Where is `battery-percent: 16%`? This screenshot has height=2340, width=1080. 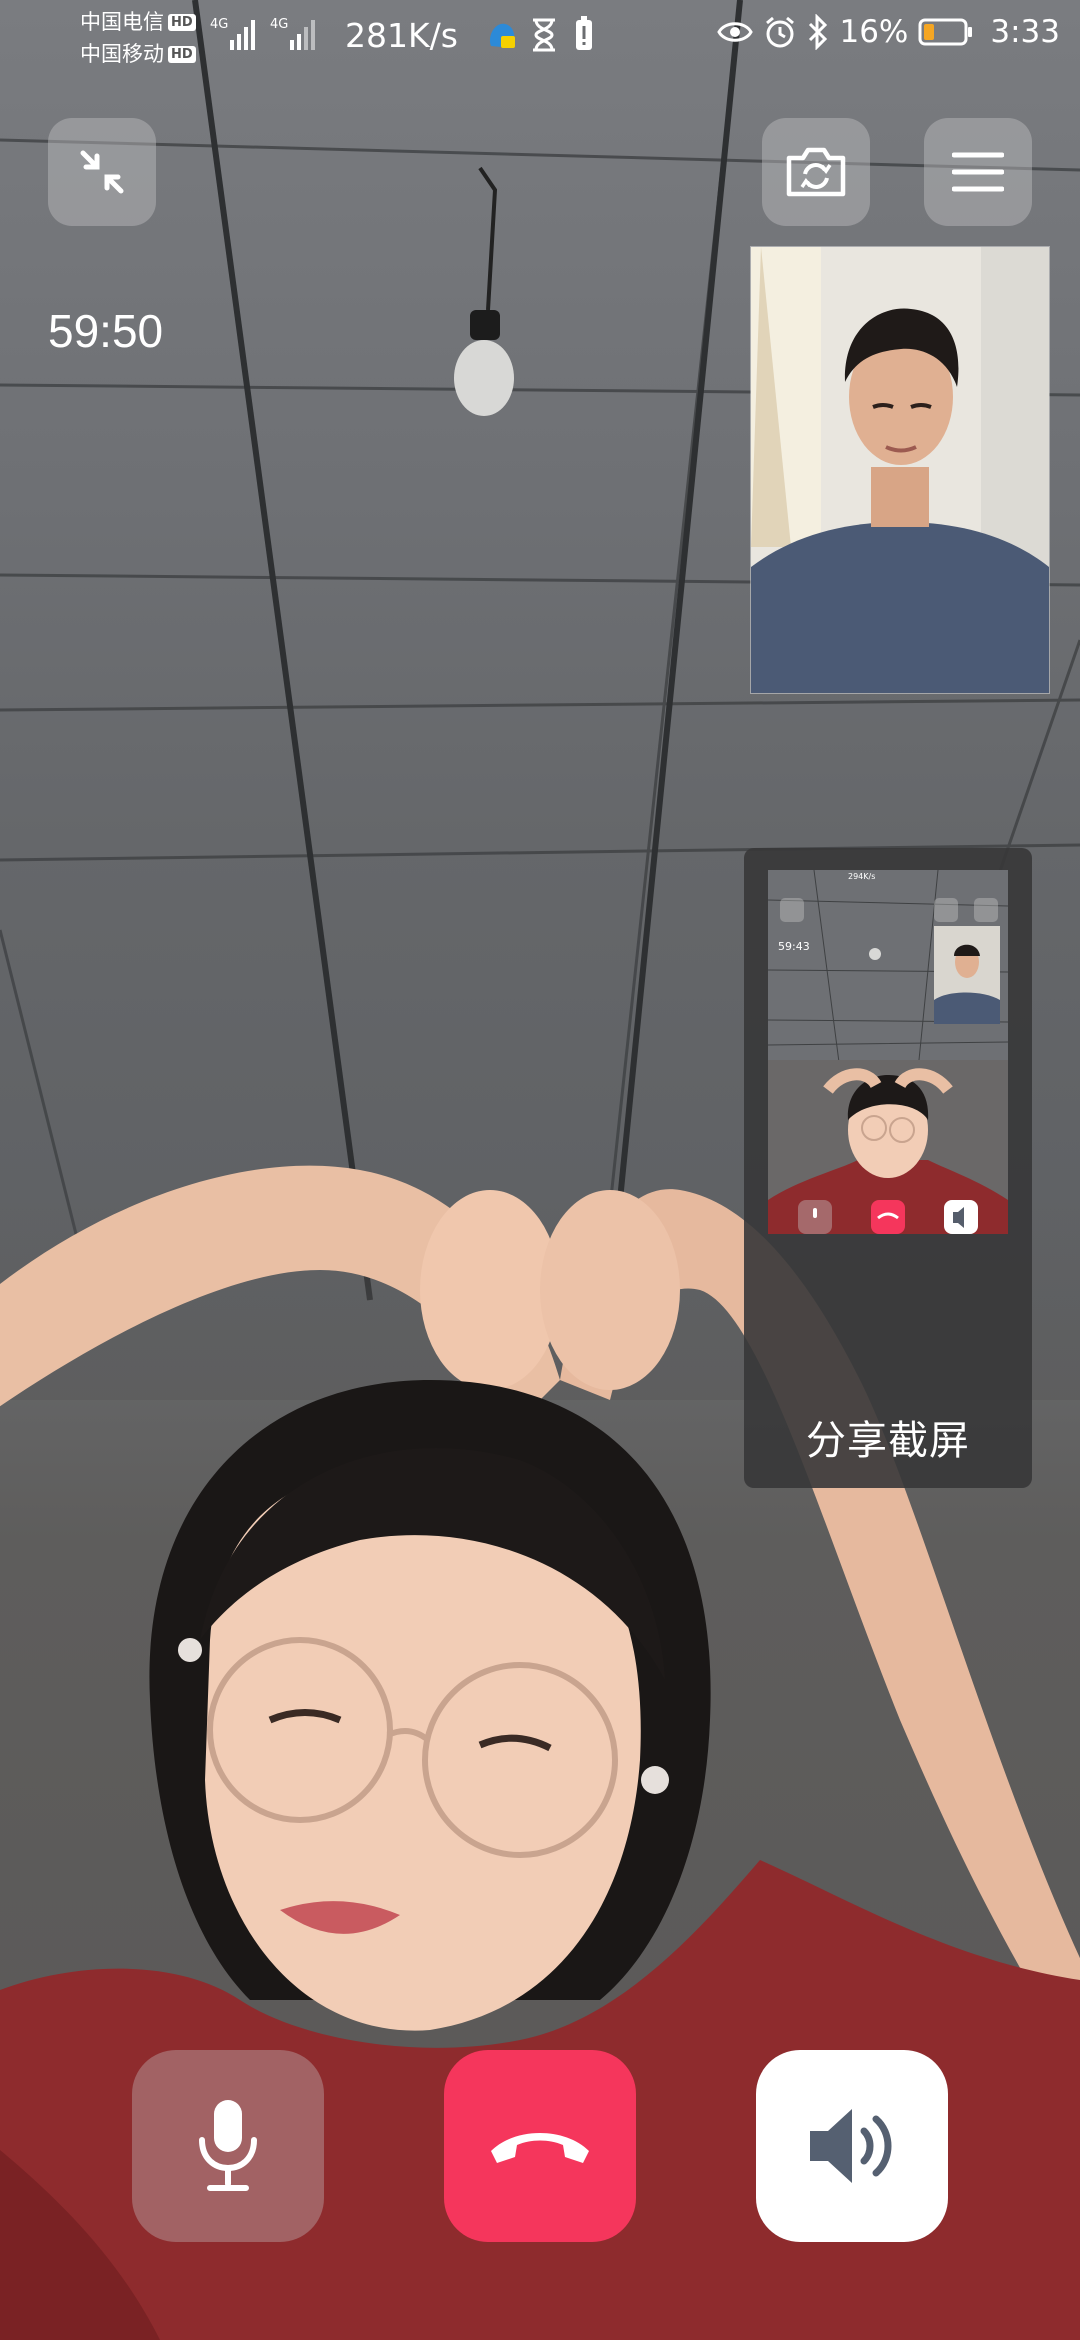 battery-percent: 16% is located at coordinates (874, 32).